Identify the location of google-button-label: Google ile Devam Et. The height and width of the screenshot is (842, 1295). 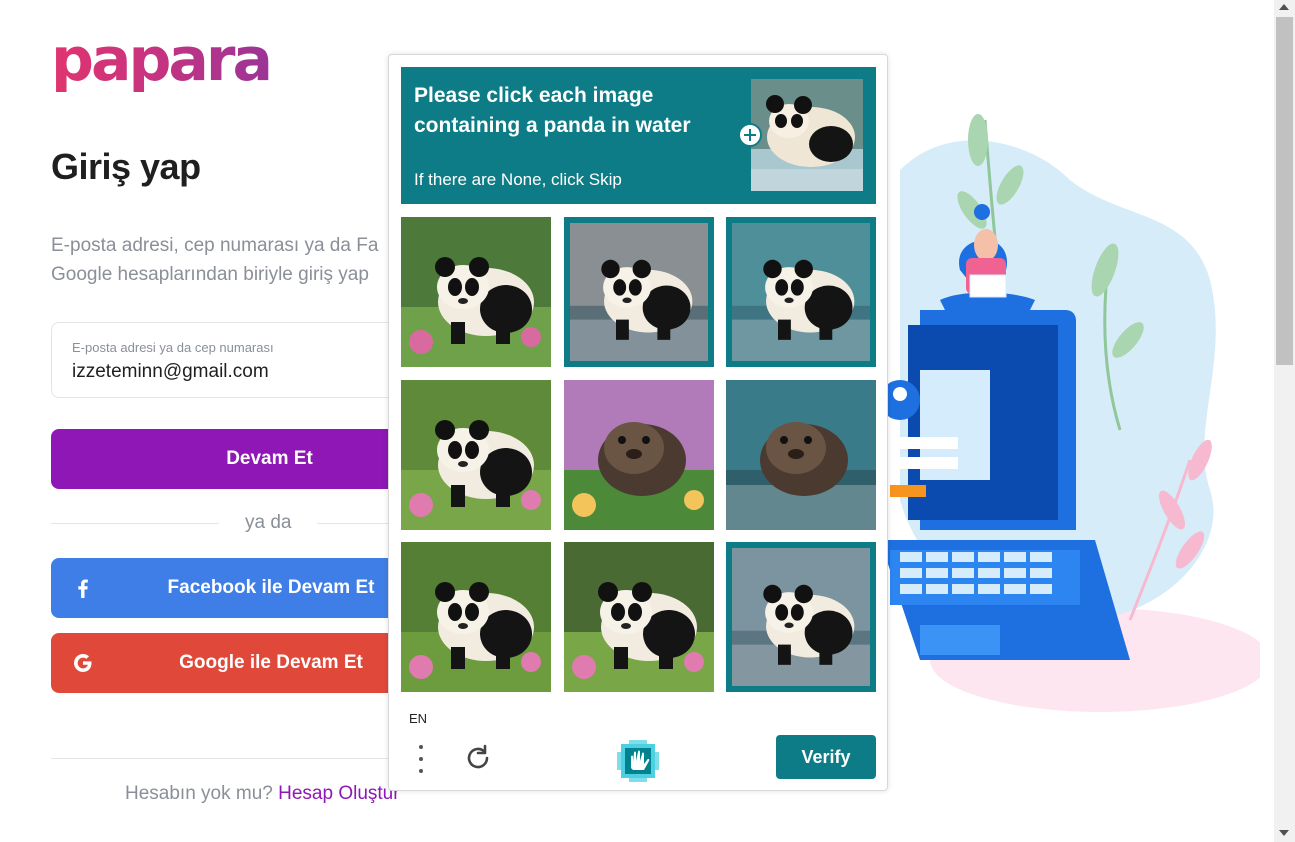
(271, 662).